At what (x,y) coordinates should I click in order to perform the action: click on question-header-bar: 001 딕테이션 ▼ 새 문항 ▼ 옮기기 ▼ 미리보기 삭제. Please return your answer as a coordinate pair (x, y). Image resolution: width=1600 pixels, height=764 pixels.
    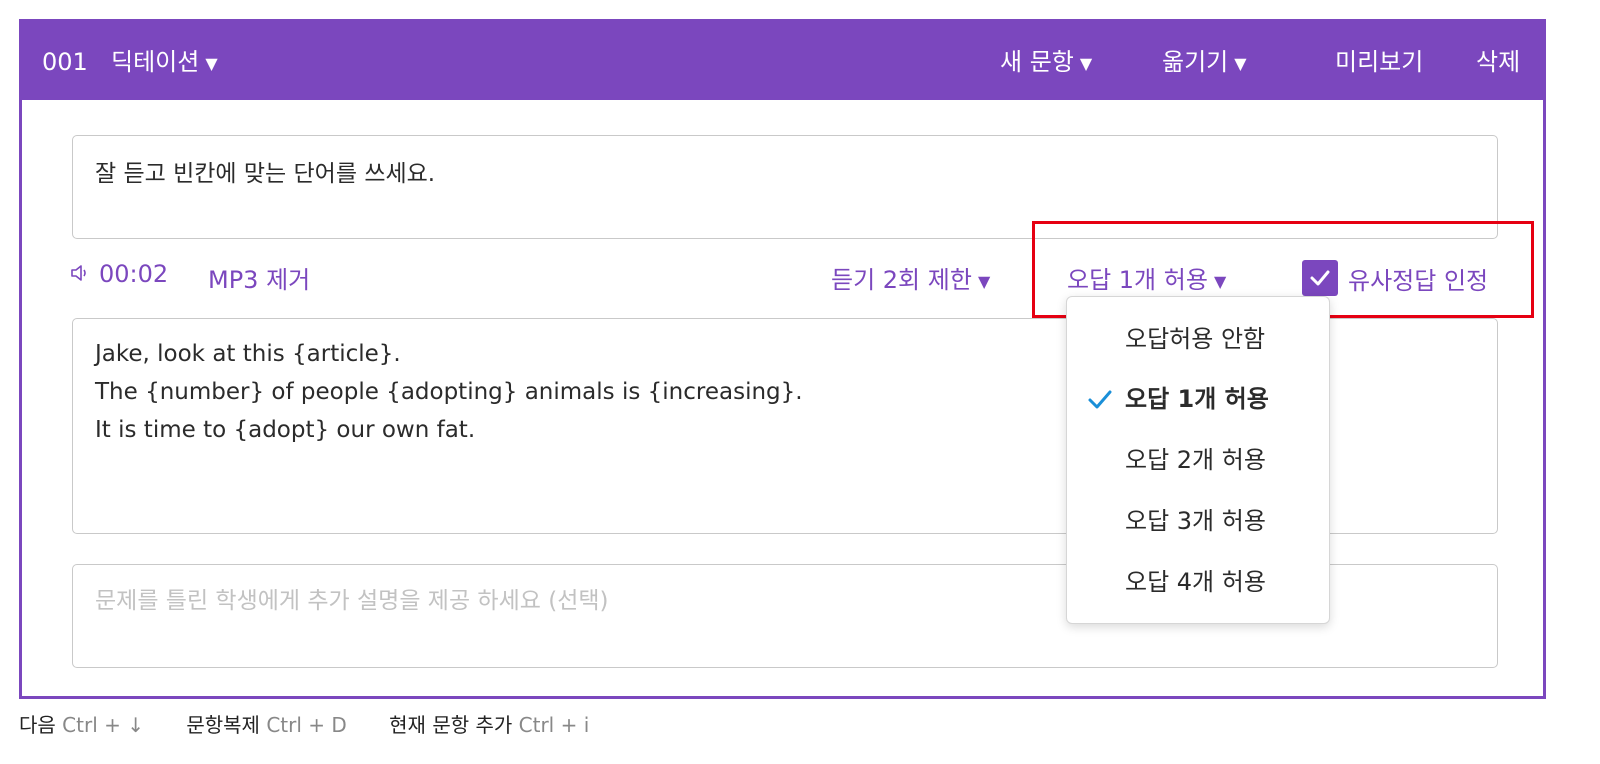
    Looking at the image, I should click on (782, 61).